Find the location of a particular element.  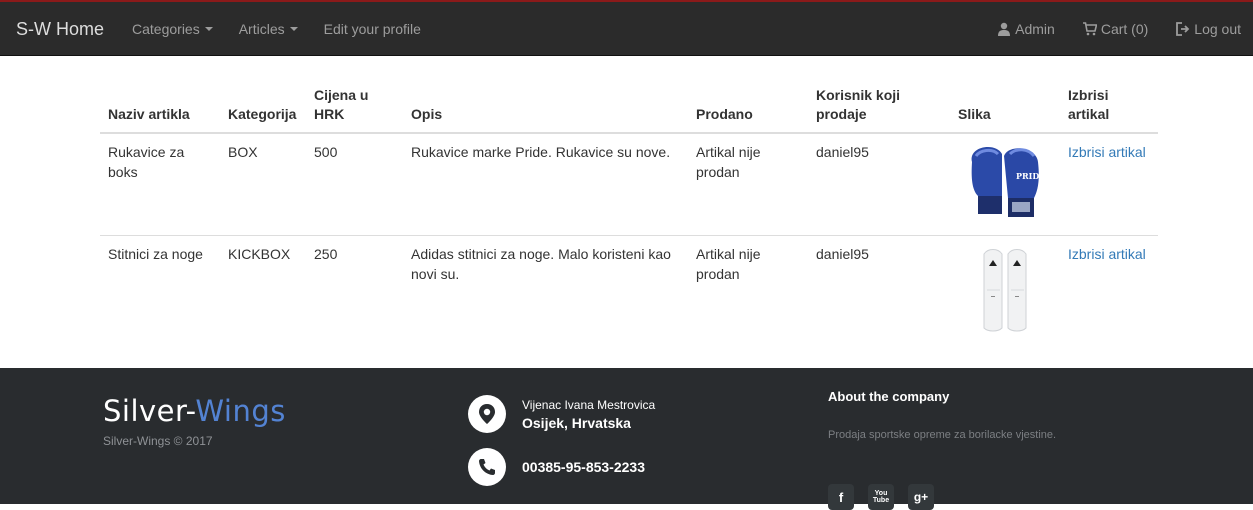

social-links: f You Tube g+ is located at coordinates (888, 497).